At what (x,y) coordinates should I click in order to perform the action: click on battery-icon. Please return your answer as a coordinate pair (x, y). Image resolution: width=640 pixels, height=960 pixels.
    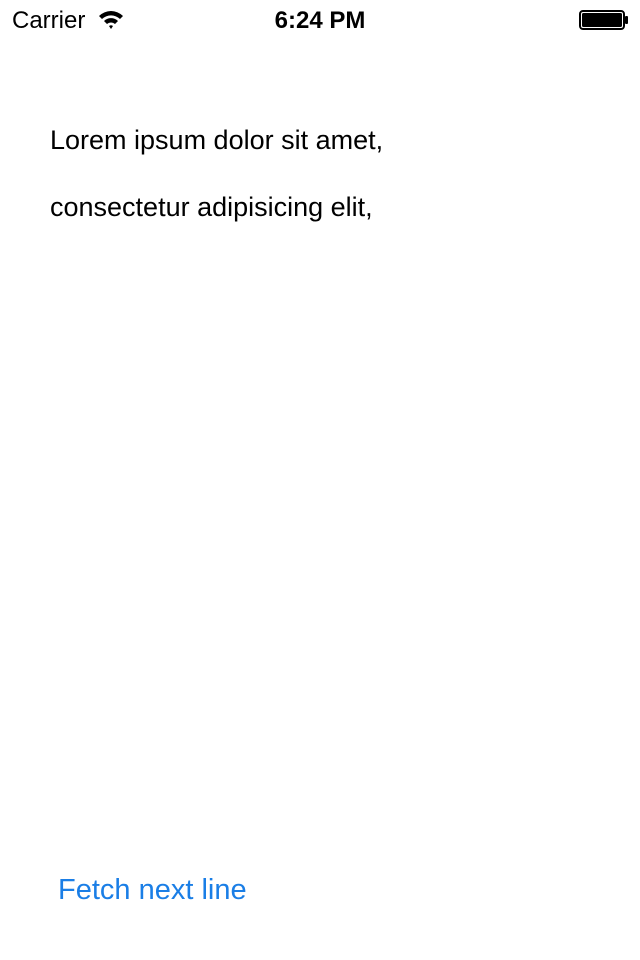
    Looking at the image, I should click on (603, 20).